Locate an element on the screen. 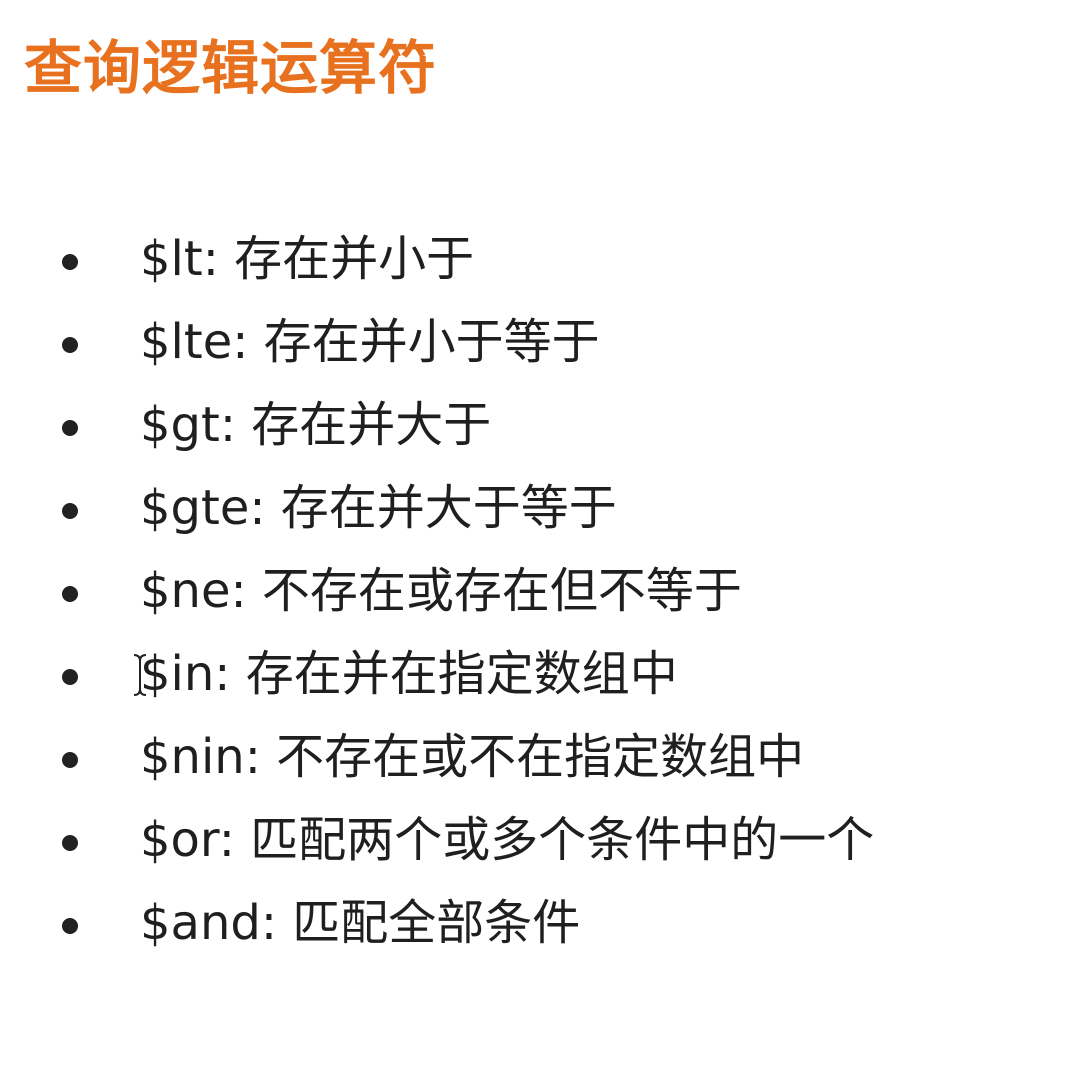 Image resolution: width=1068 pixels, height=1088 pixels. list-item: $gte: 存在并大于等于 is located at coordinates (534, 508).